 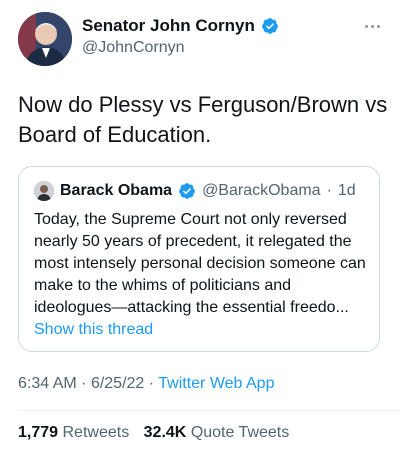 What do you see at coordinates (216, 383) in the screenshot?
I see `tweet-source: Twitter Web App` at bounding box center [216, 383].